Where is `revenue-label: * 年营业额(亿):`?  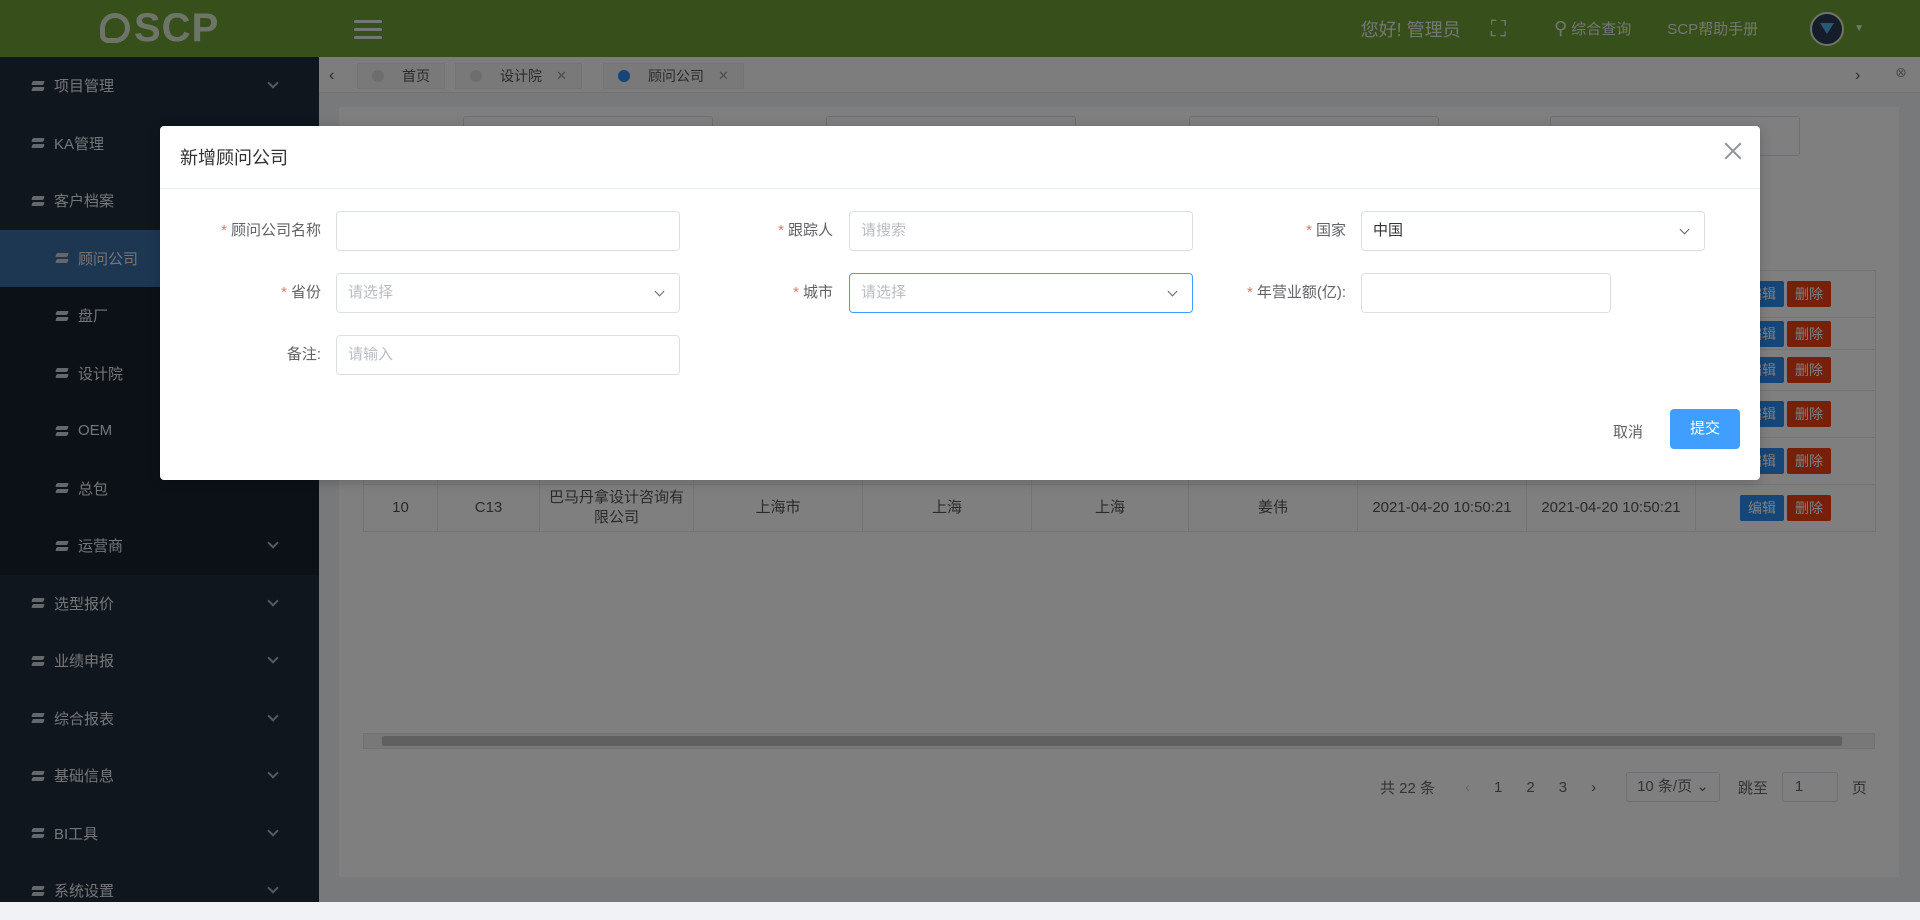 revenue-label: * 年营业额(亿): is located at coordinates (1296, 292).